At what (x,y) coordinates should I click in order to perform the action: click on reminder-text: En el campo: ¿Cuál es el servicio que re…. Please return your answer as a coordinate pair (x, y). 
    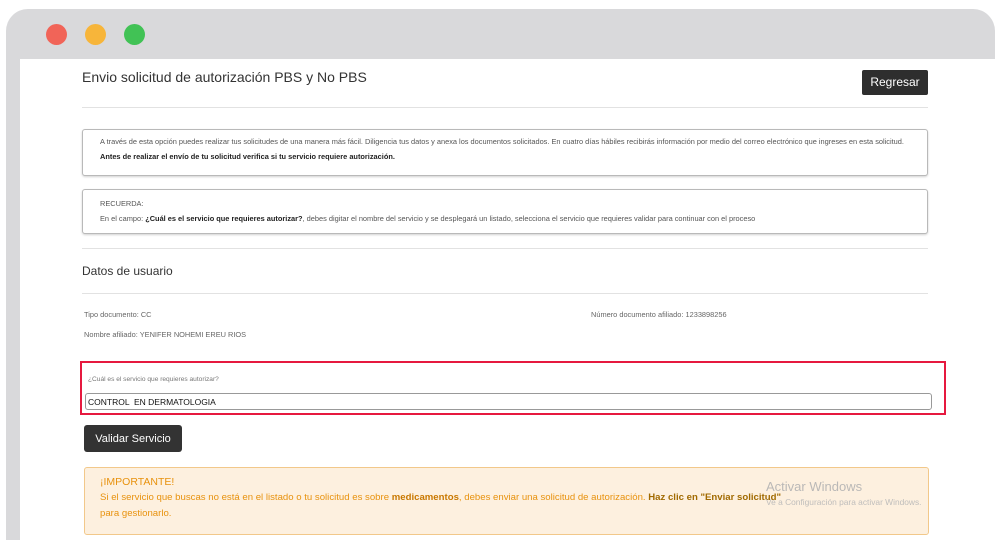
    Looking at the image, I should click on (507, 218).